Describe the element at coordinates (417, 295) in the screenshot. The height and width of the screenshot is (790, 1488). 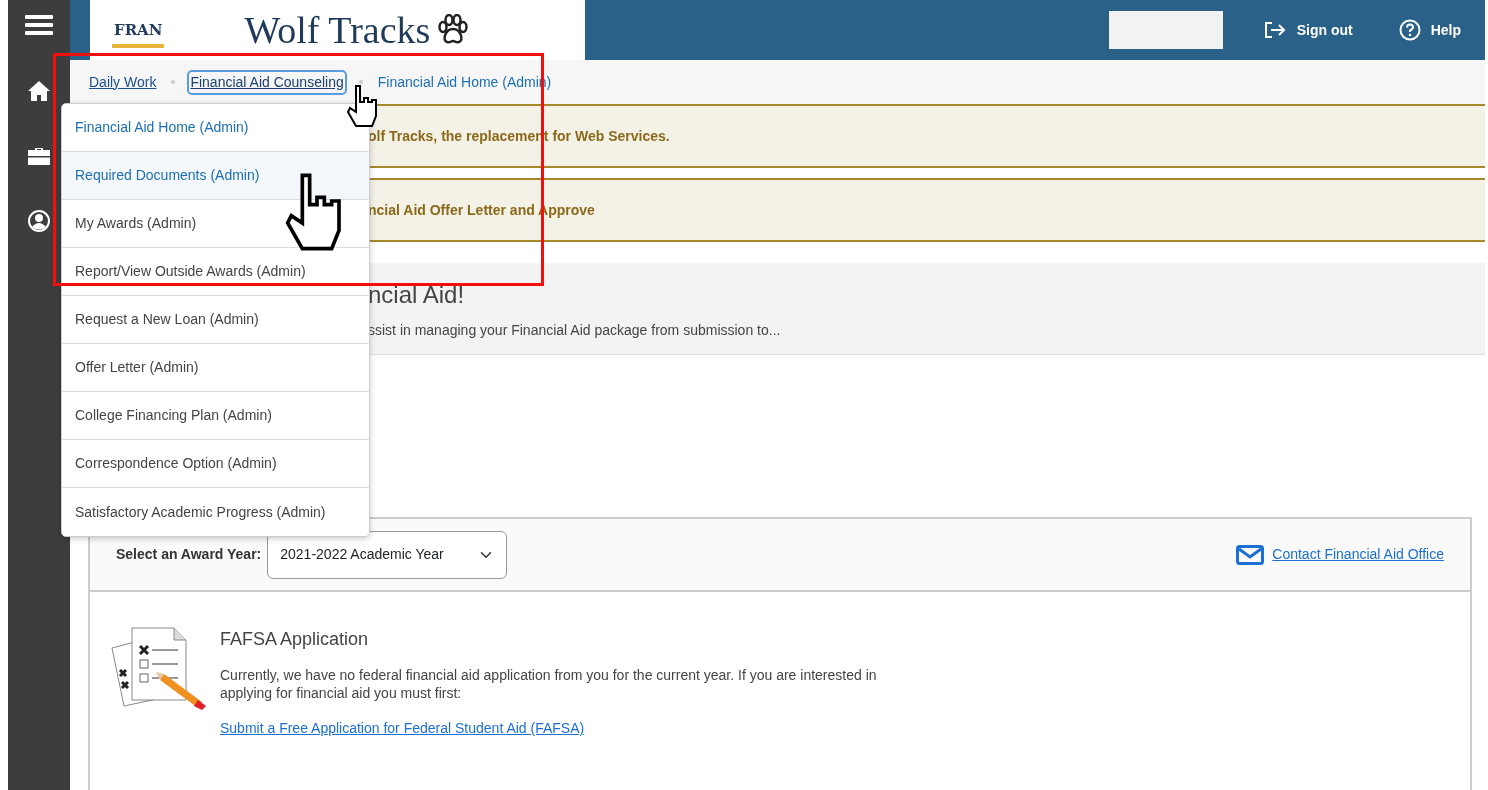
I see `welcome-heading: ncial Aid!` at that location.